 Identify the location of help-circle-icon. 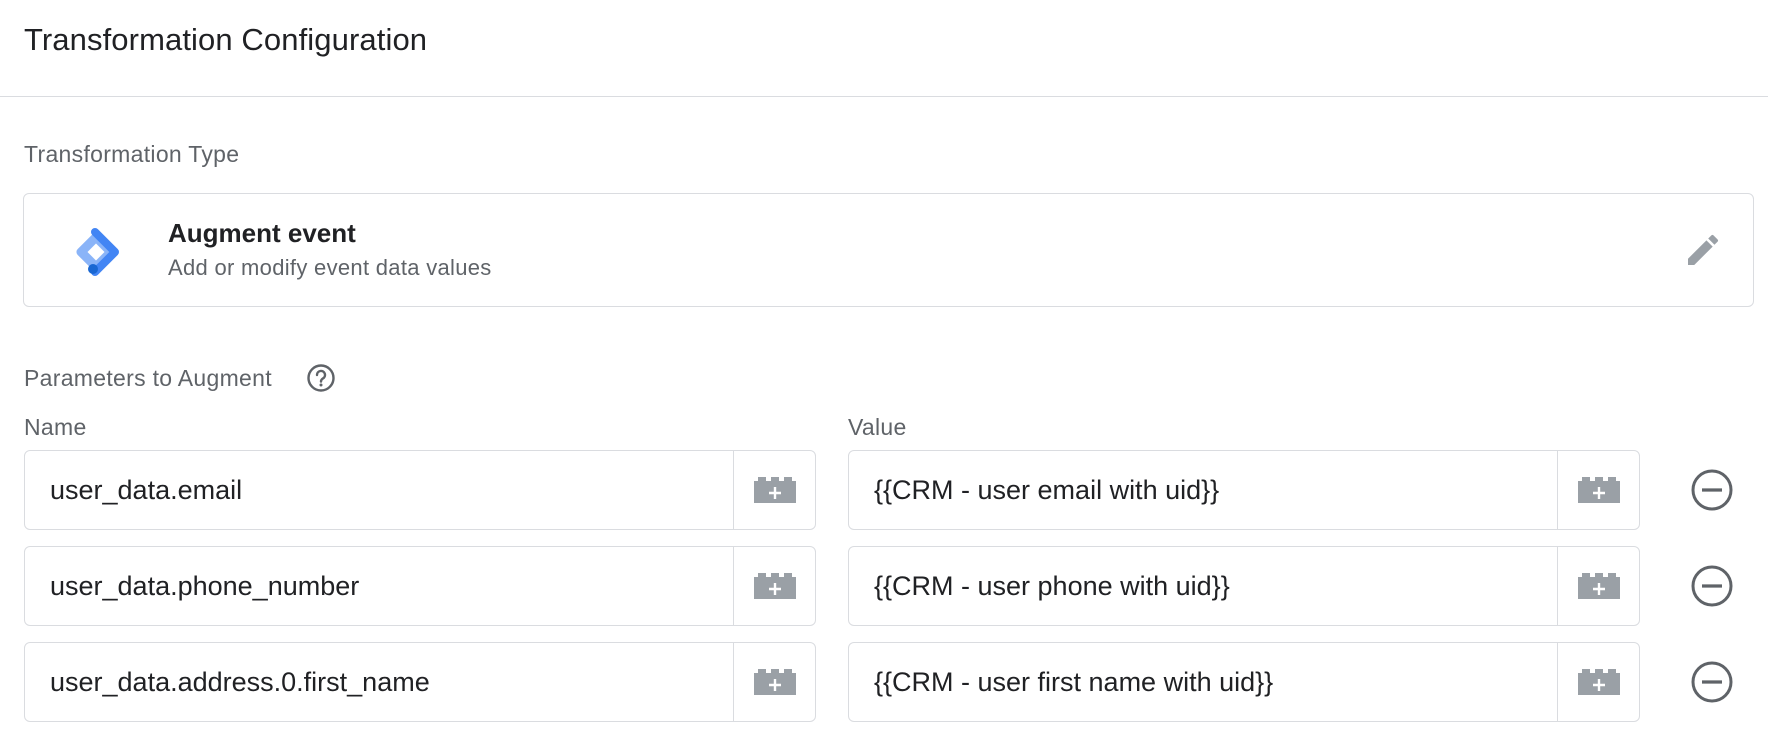
(321, 378).